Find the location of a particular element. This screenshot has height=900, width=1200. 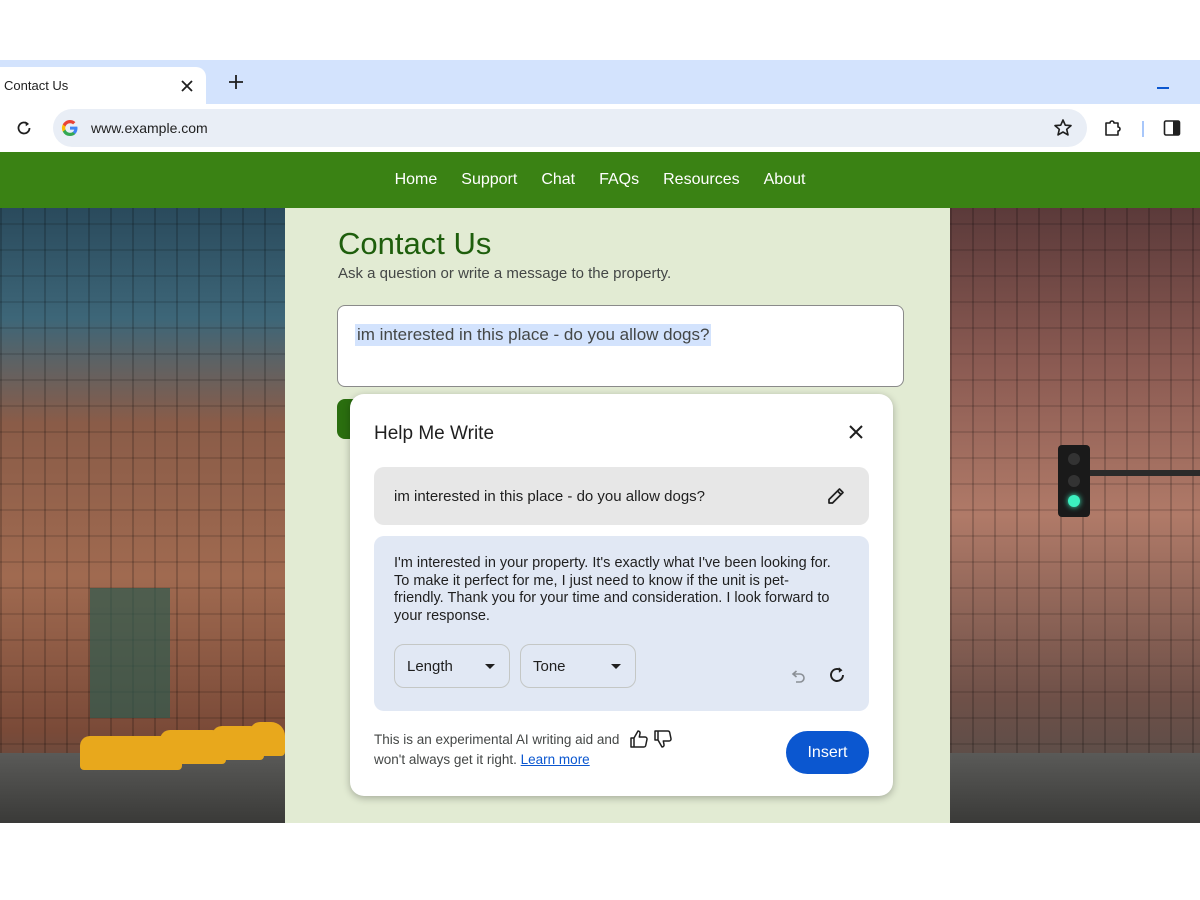

undo-icon is located at coordinates (798, 677).